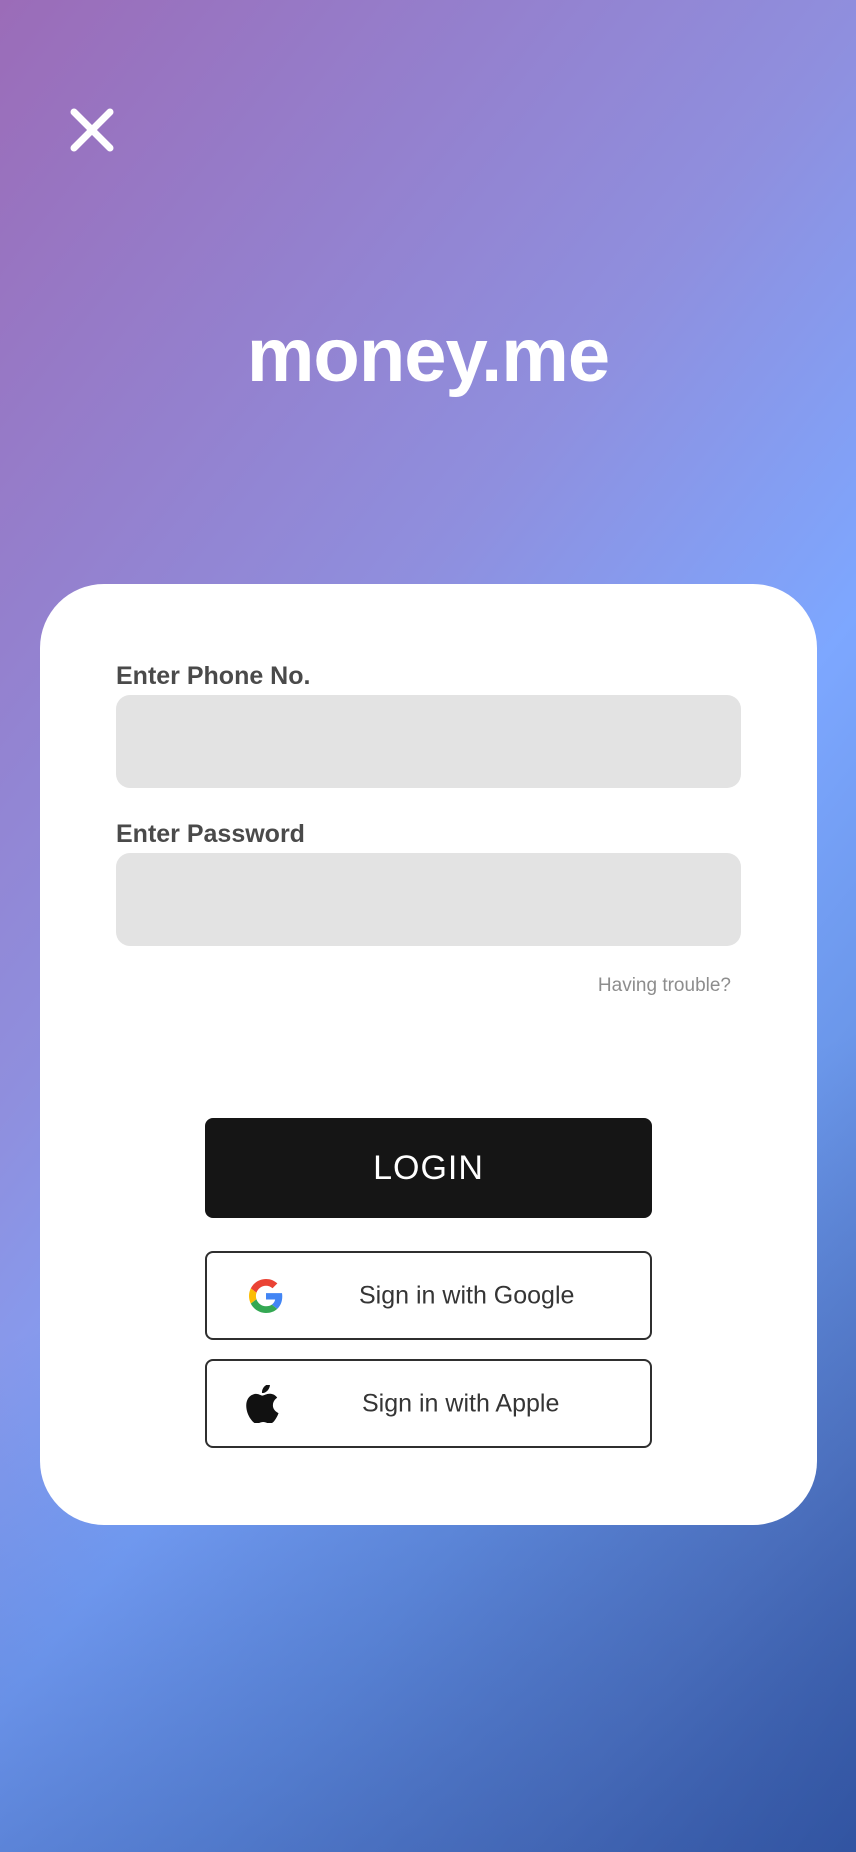 The width and height of the screenshot is (856, 1852). I want to click on close-icon, so click(92, 130).